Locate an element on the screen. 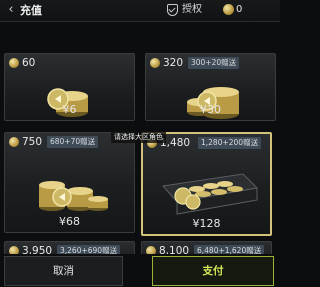 Image resolution: width=320 pixels, height=287 pixels. package-card: 750 680+70赠送 ¥68 is located at coordinates (69, 182).